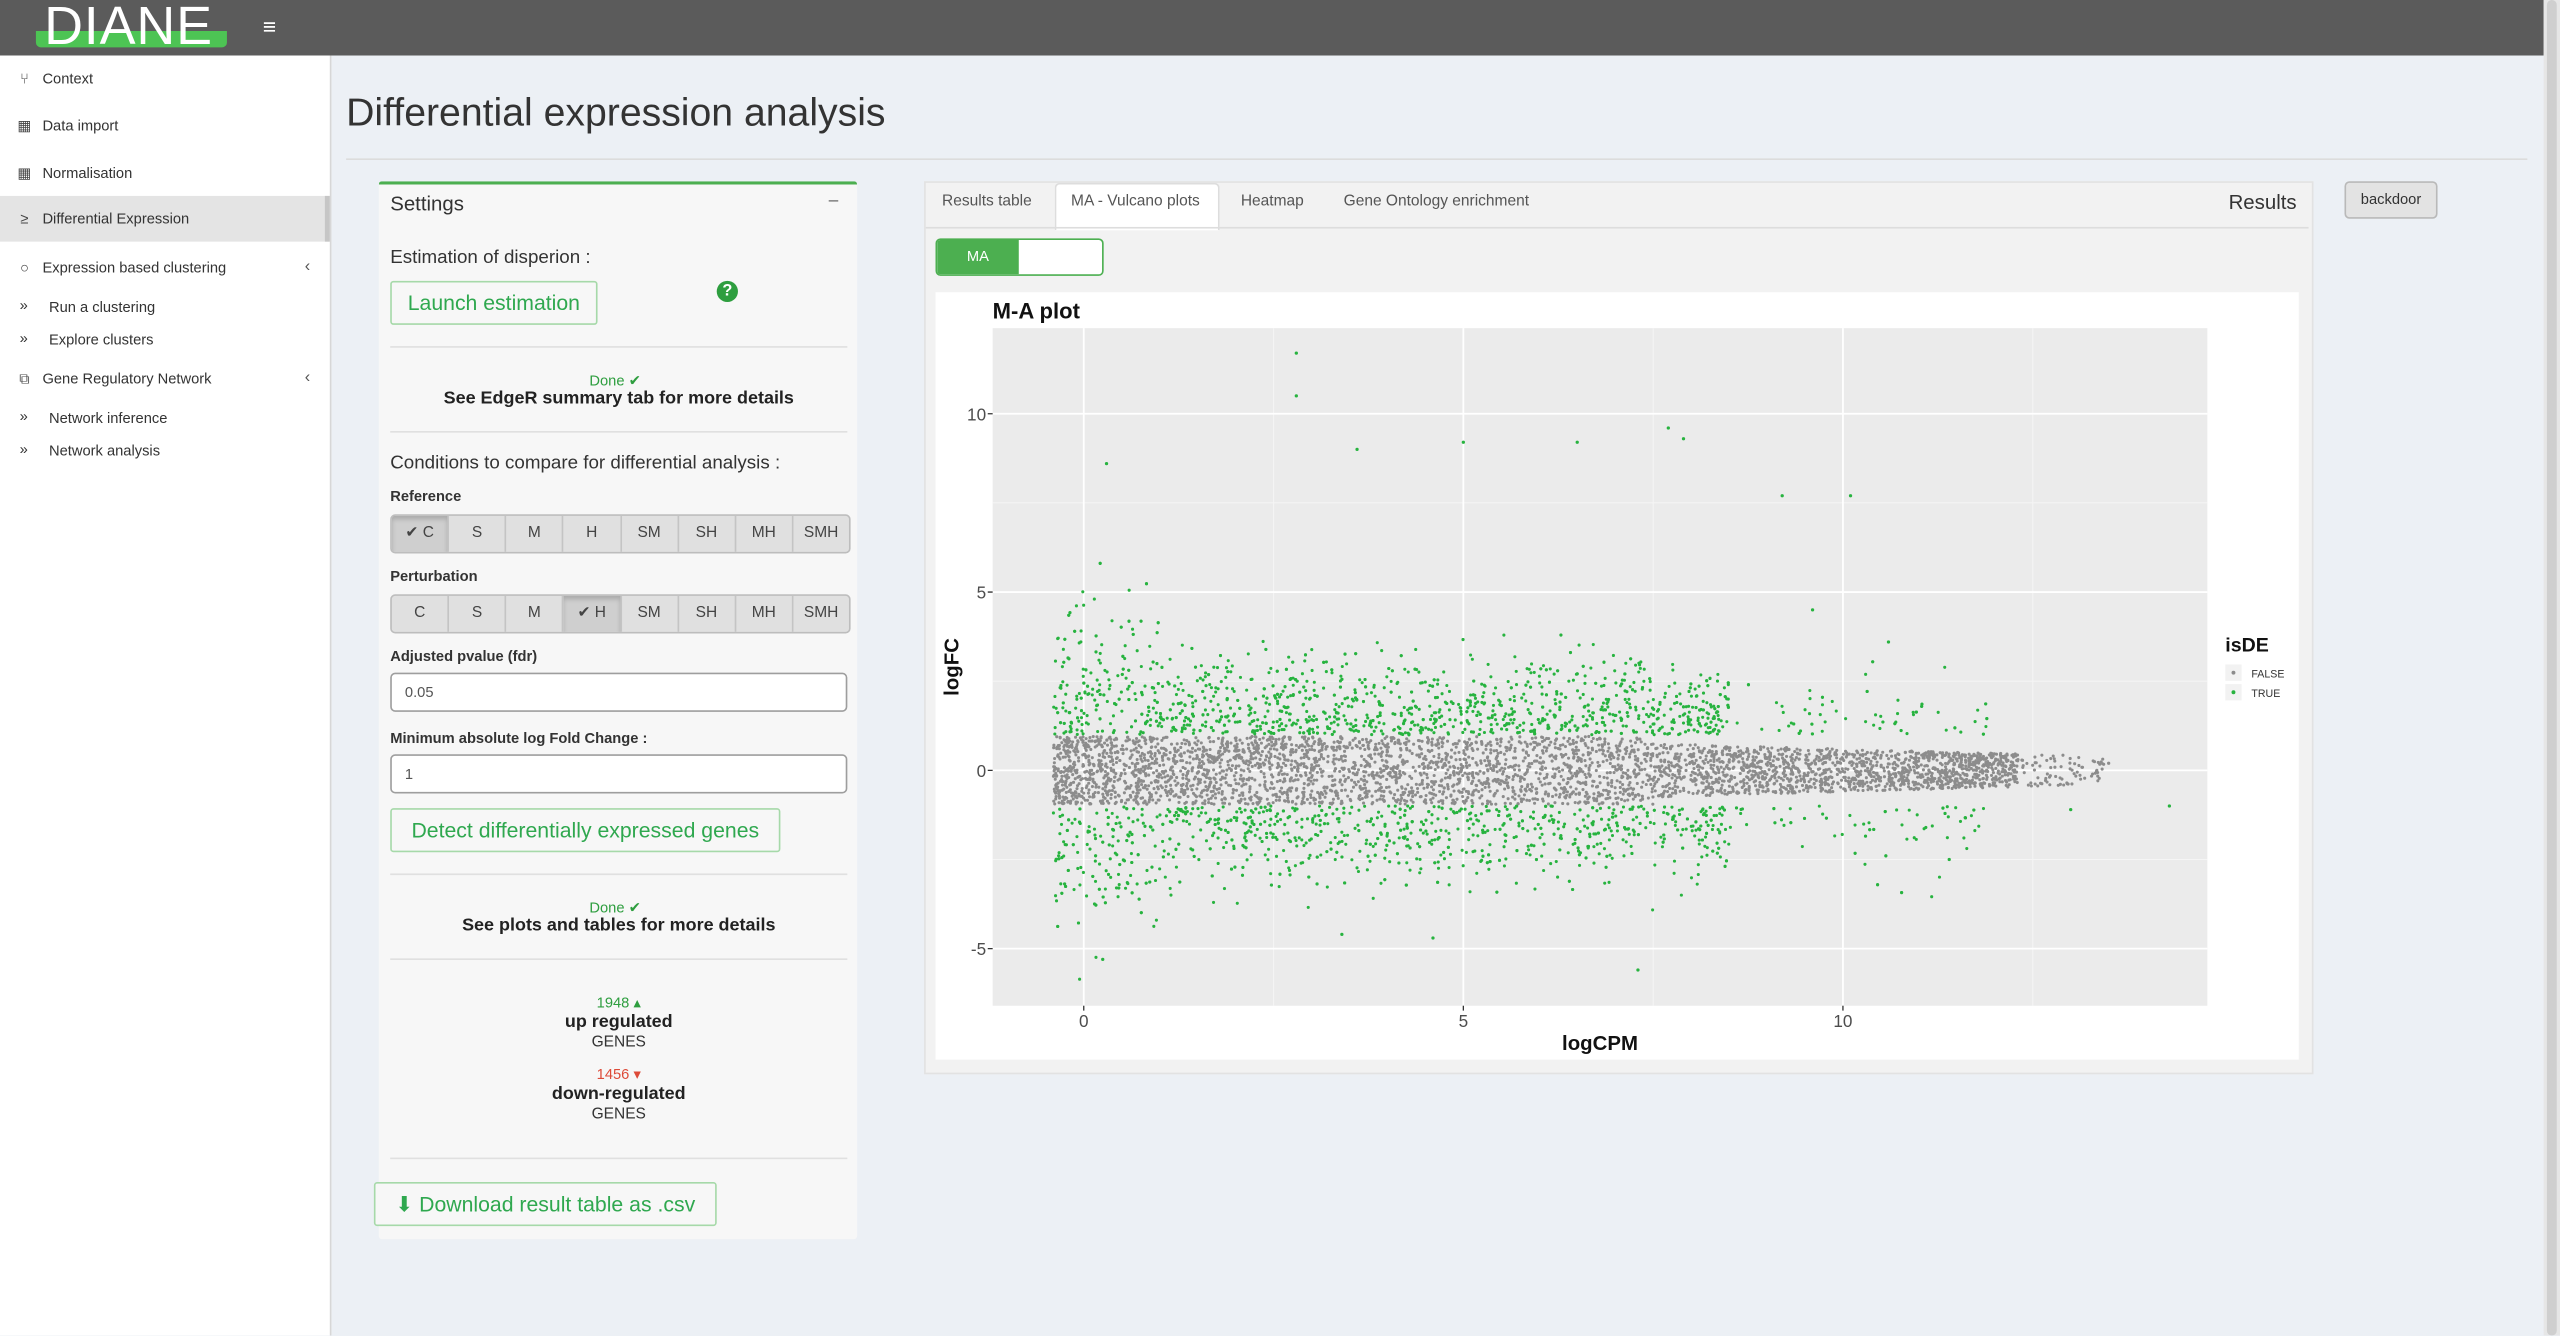  I want to click on hamburger-icon: ≡, so click(269, 26).